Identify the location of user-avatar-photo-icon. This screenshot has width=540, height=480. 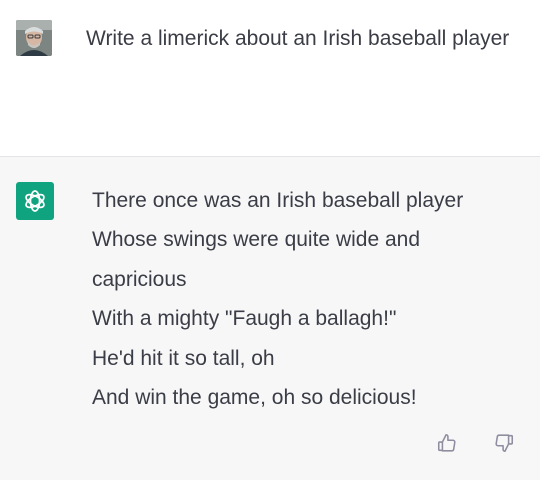
(34, 38).